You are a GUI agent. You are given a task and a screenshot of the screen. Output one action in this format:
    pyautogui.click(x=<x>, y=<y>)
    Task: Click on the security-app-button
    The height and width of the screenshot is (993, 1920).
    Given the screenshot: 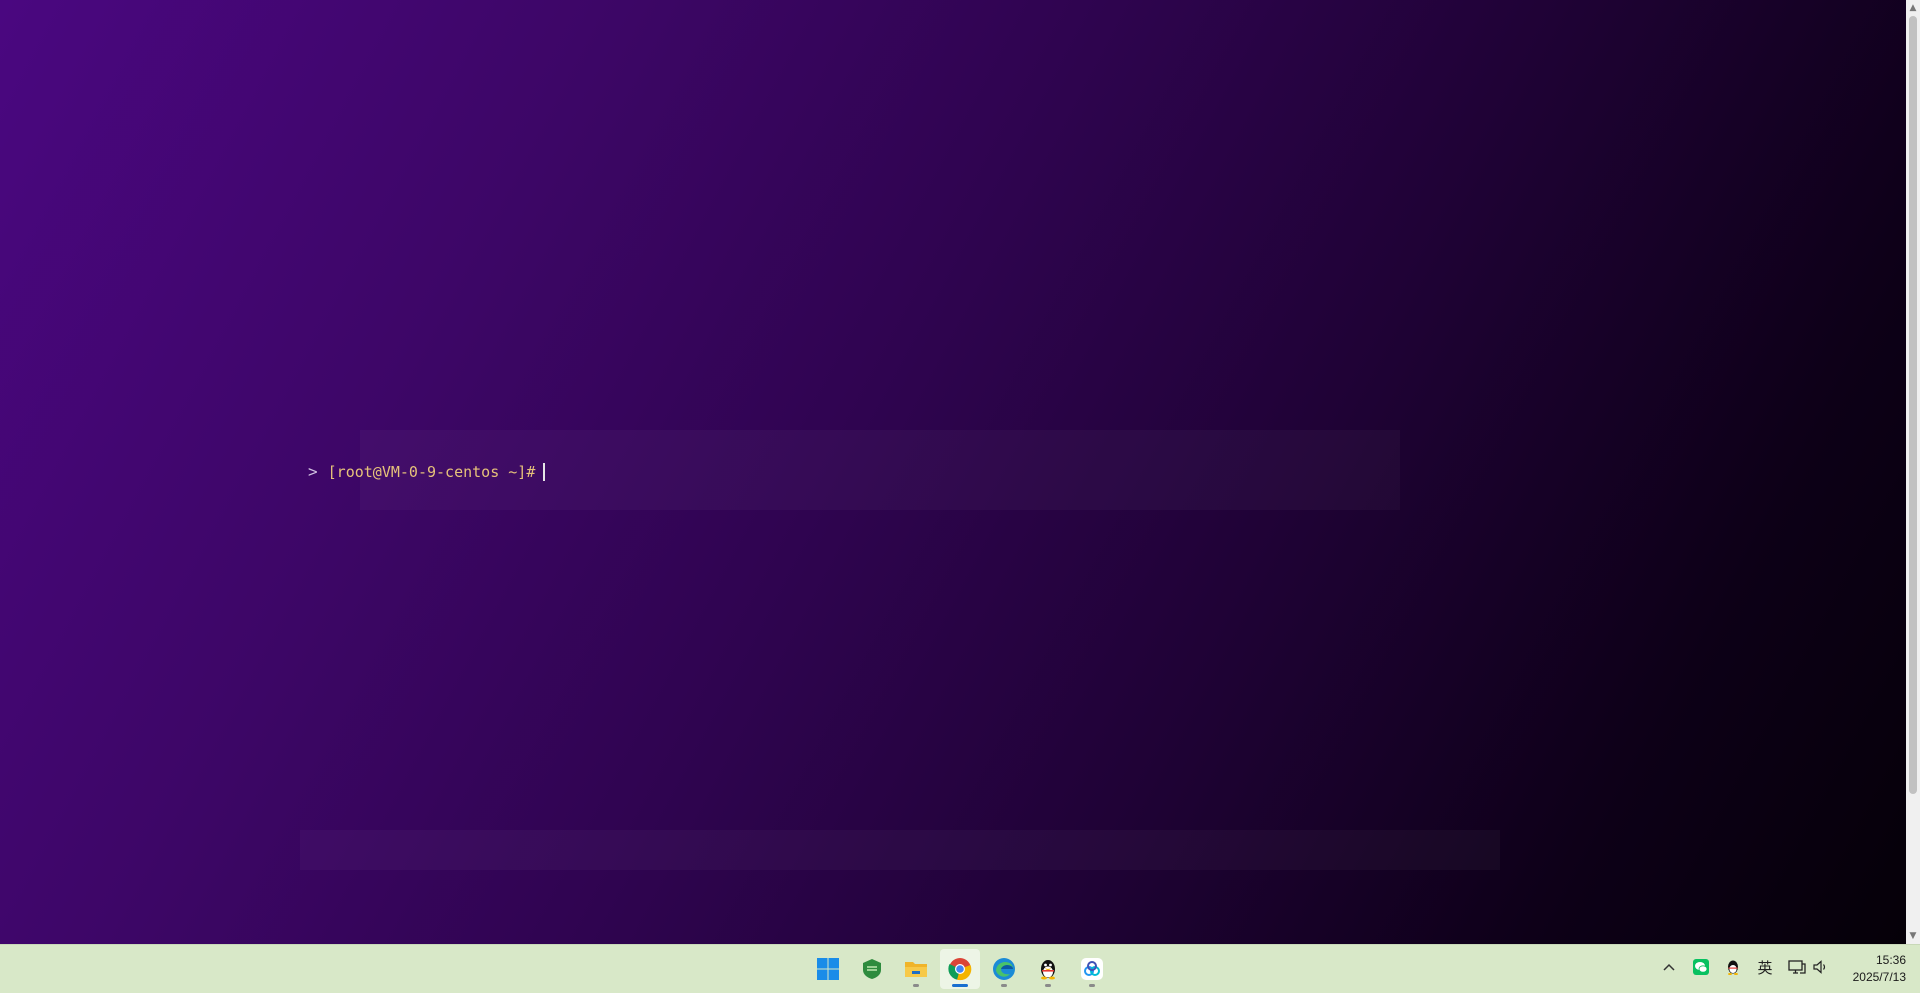 What is the action you would take?
    pyautogui.click(x=872, y=969)
    